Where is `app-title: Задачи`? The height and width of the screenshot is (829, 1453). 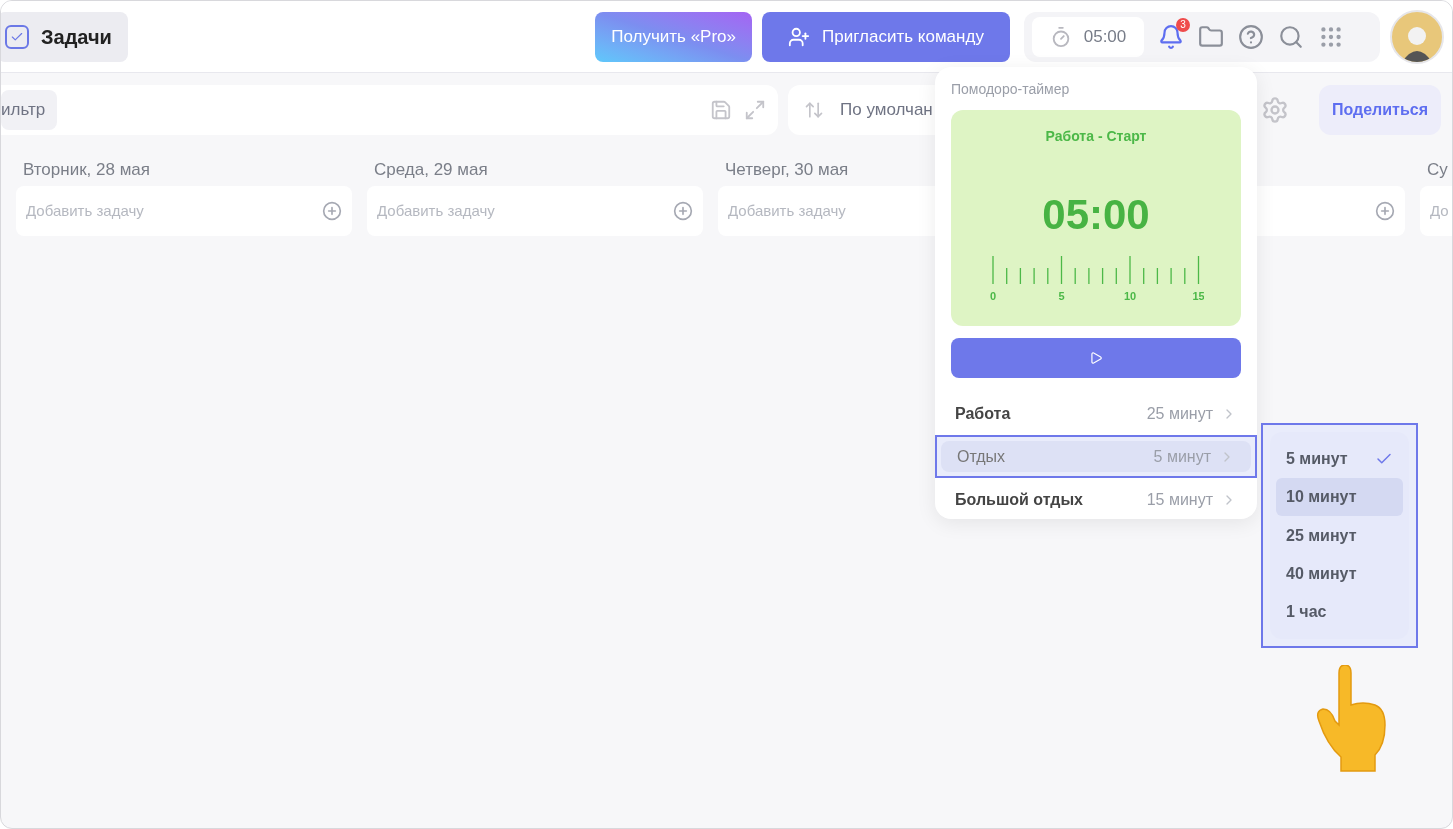 app-title: Задачи is located at coordinates (76, 37).